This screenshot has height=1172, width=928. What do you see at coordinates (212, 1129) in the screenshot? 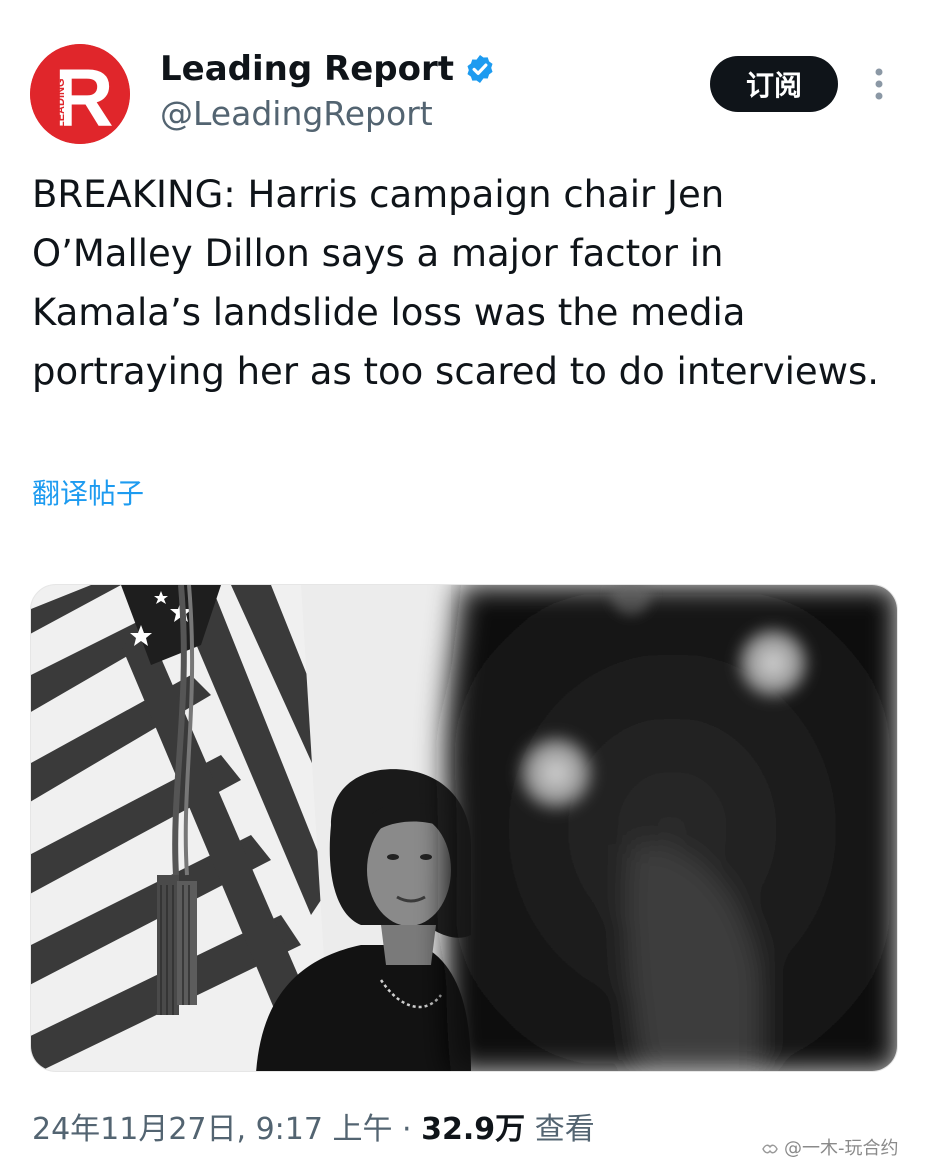
I see `timestamp: 24年11月27日, 9:17 上午` at bounding box center [212, 1129].